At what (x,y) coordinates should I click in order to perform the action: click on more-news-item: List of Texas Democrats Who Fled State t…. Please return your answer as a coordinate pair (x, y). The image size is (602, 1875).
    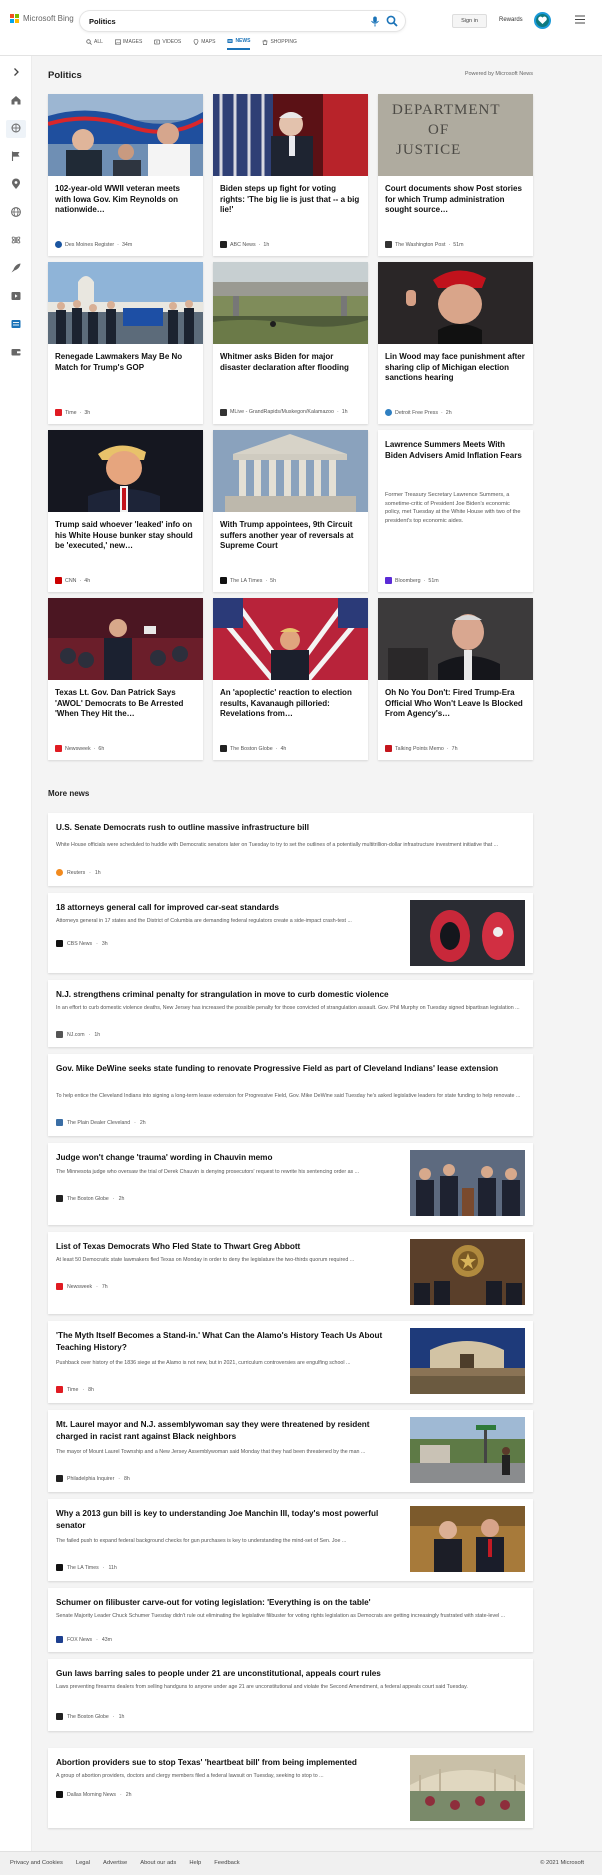
    Looking at the image, I should click on (290, 1273).